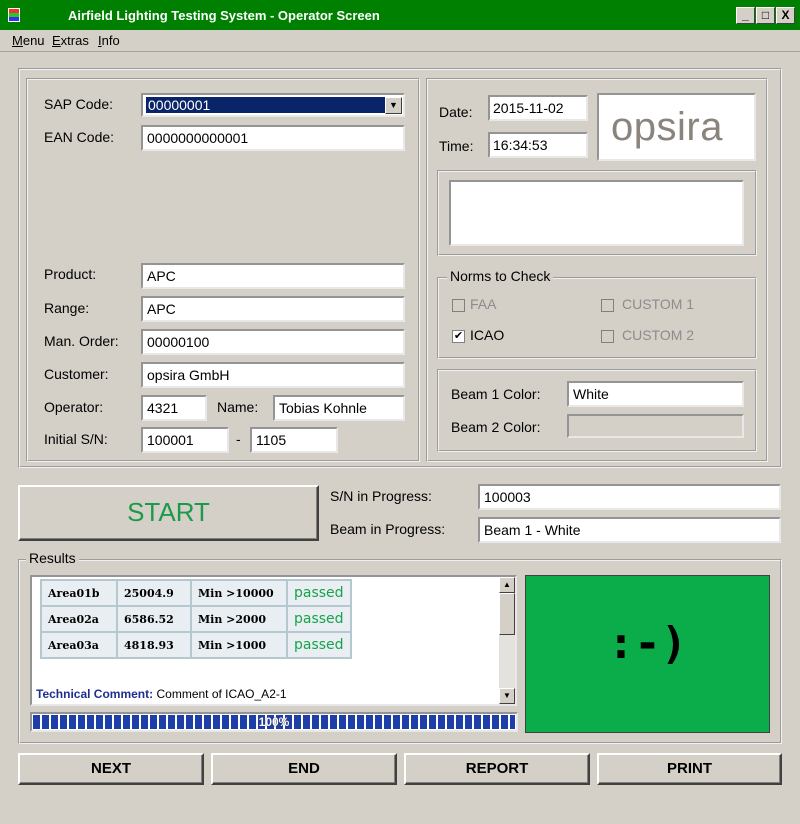 The height and width of the screenshot is (824, 800). Describe the element at coordinates (273, 138) in the screenshot. I see `ean-code-field: 0000000000001` at that location.